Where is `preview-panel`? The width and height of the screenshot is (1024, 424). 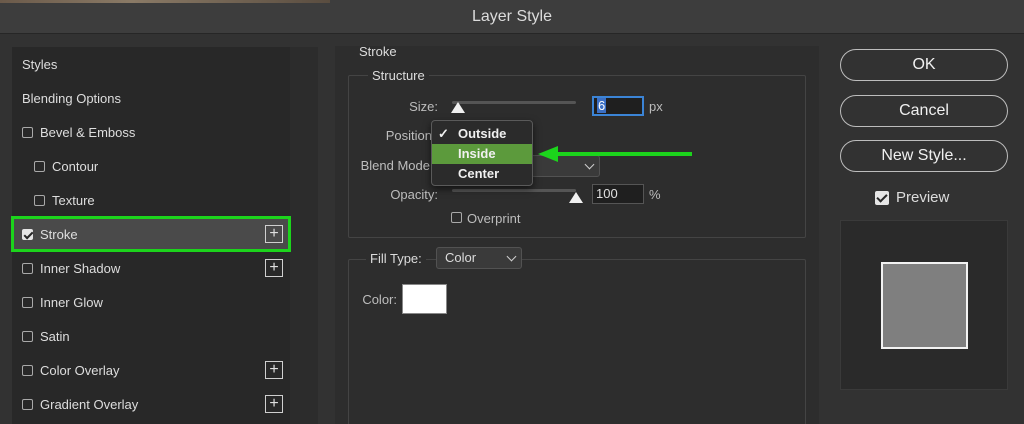 preview-panel is located at coordinates (924, 305).